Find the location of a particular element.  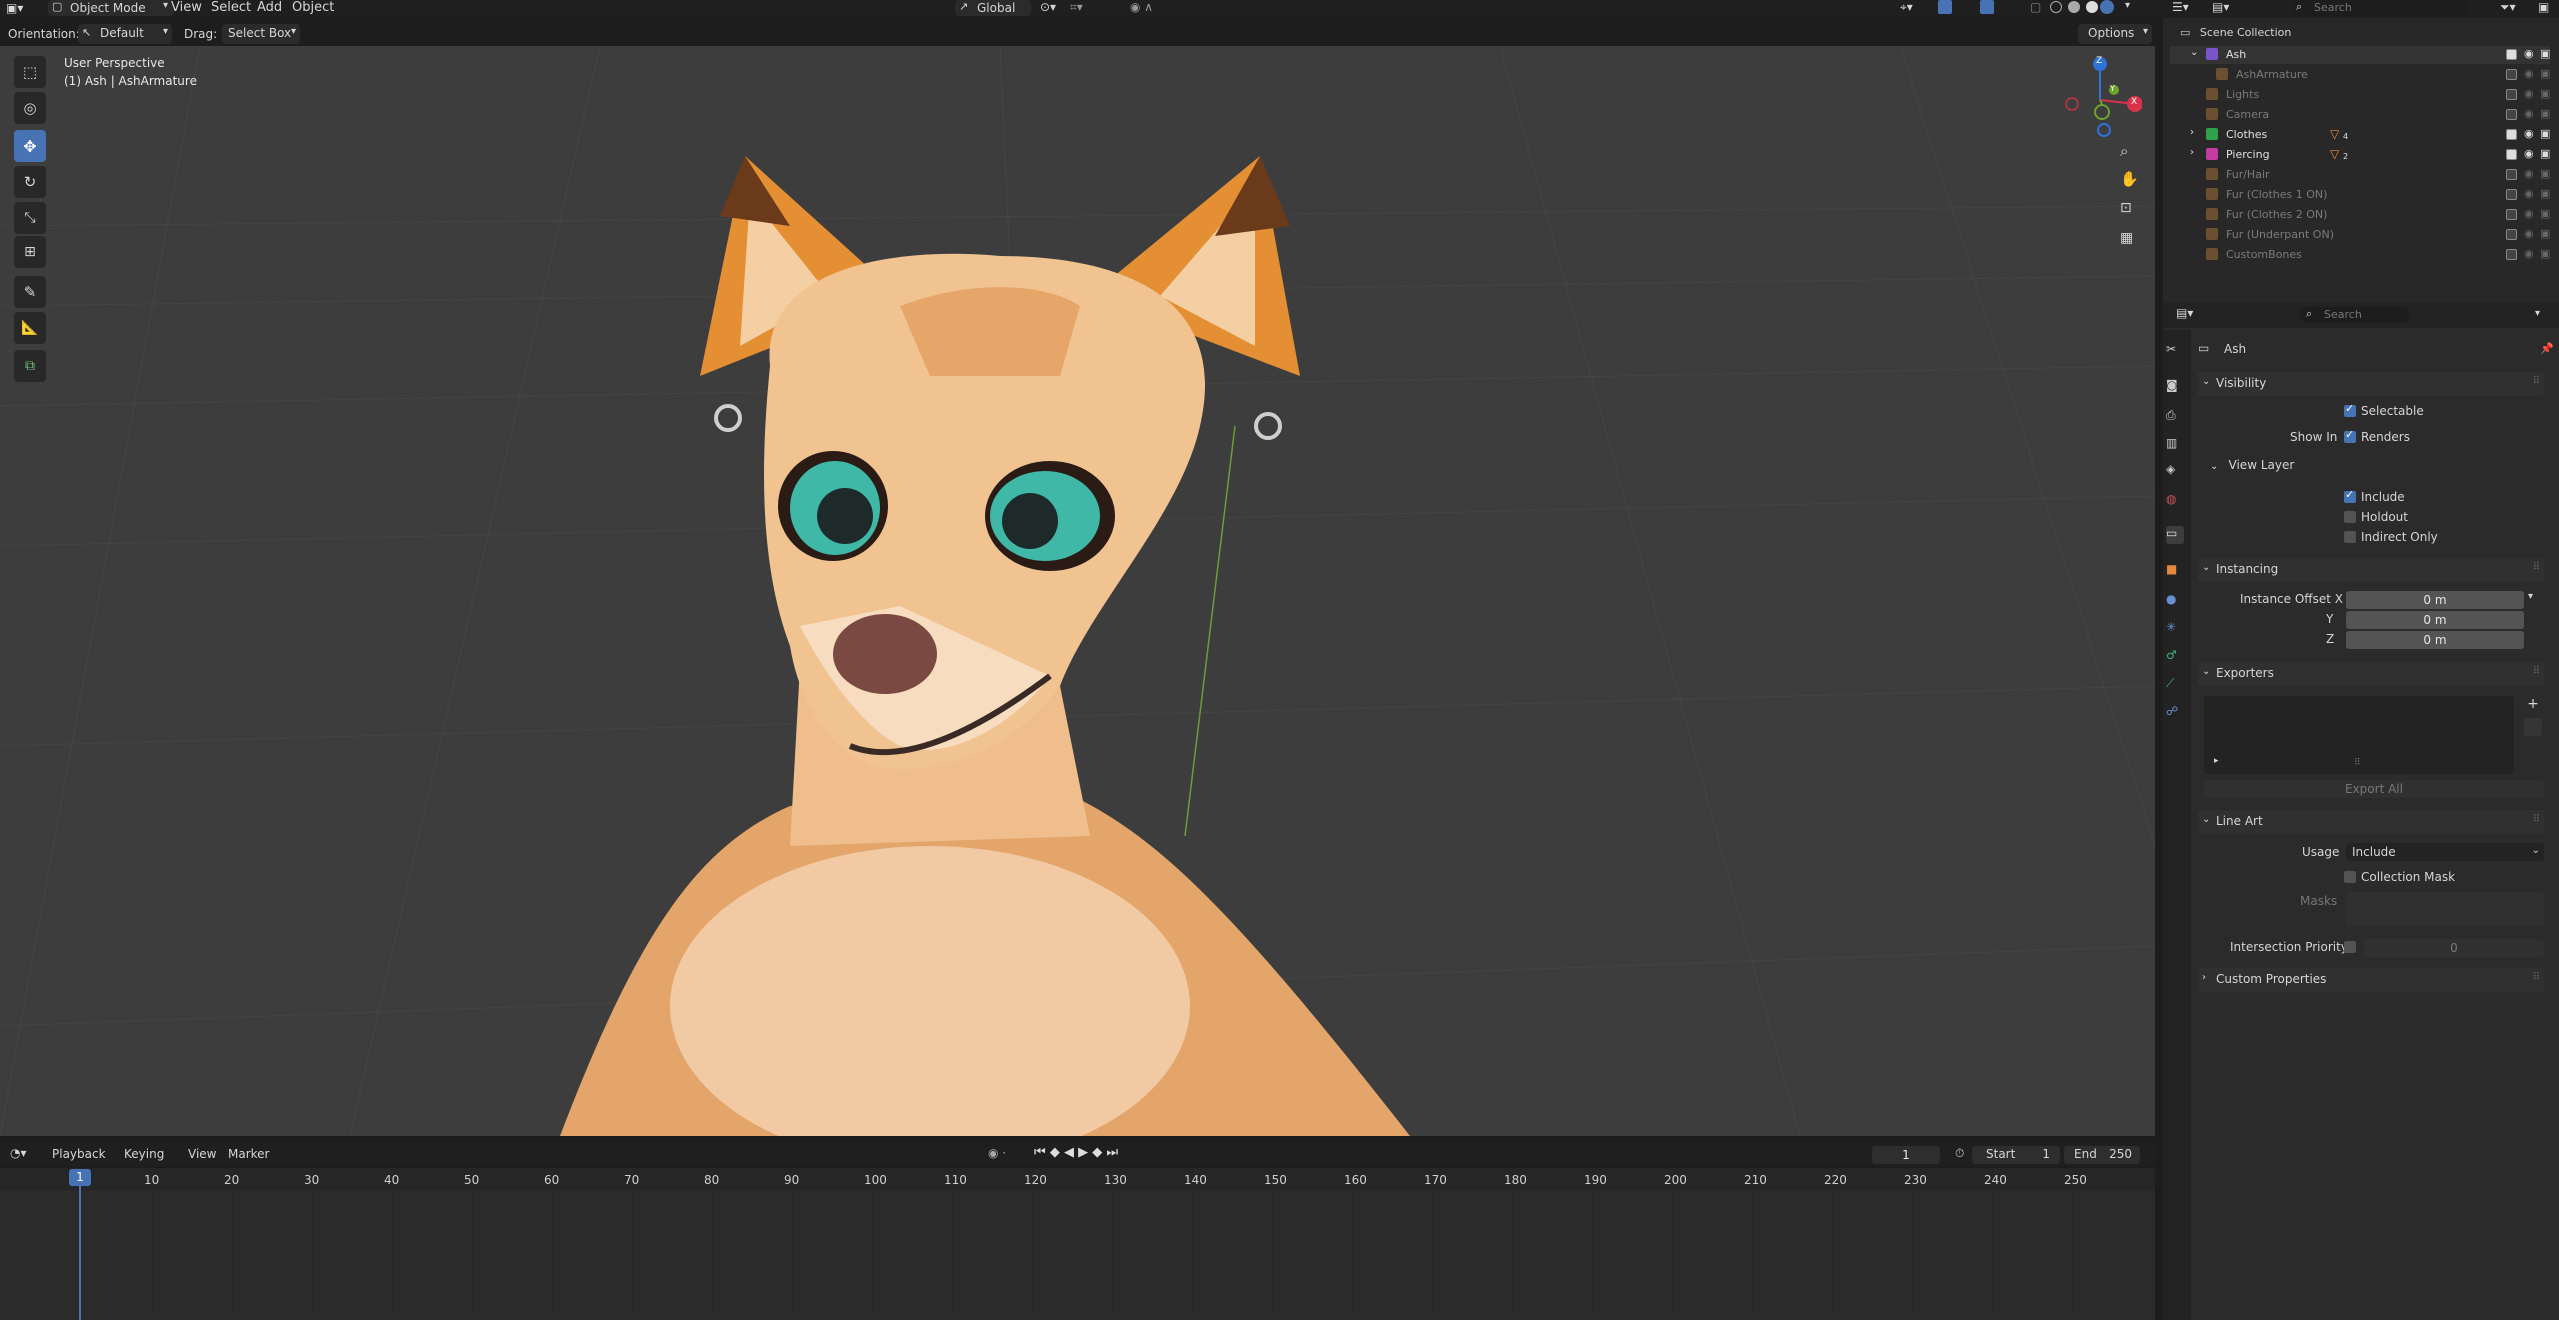

ortho-grid-icon: ▦ is located at coordinates (2126, 238).